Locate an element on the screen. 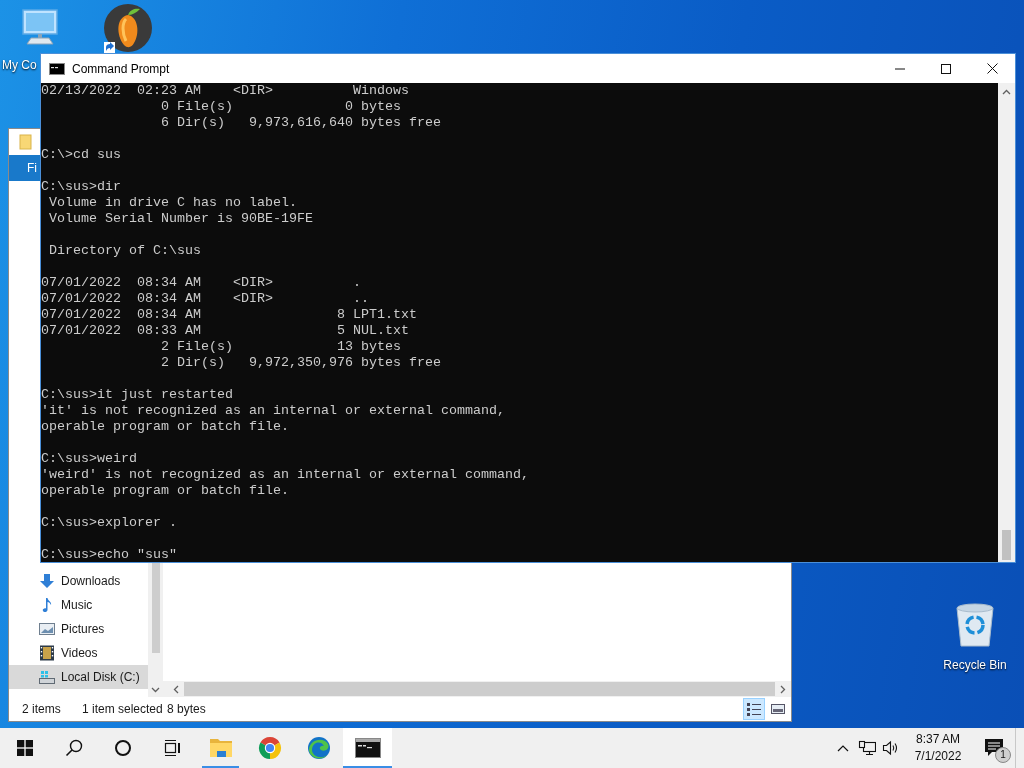  taskbar-button is located at coordinates (367, 748).